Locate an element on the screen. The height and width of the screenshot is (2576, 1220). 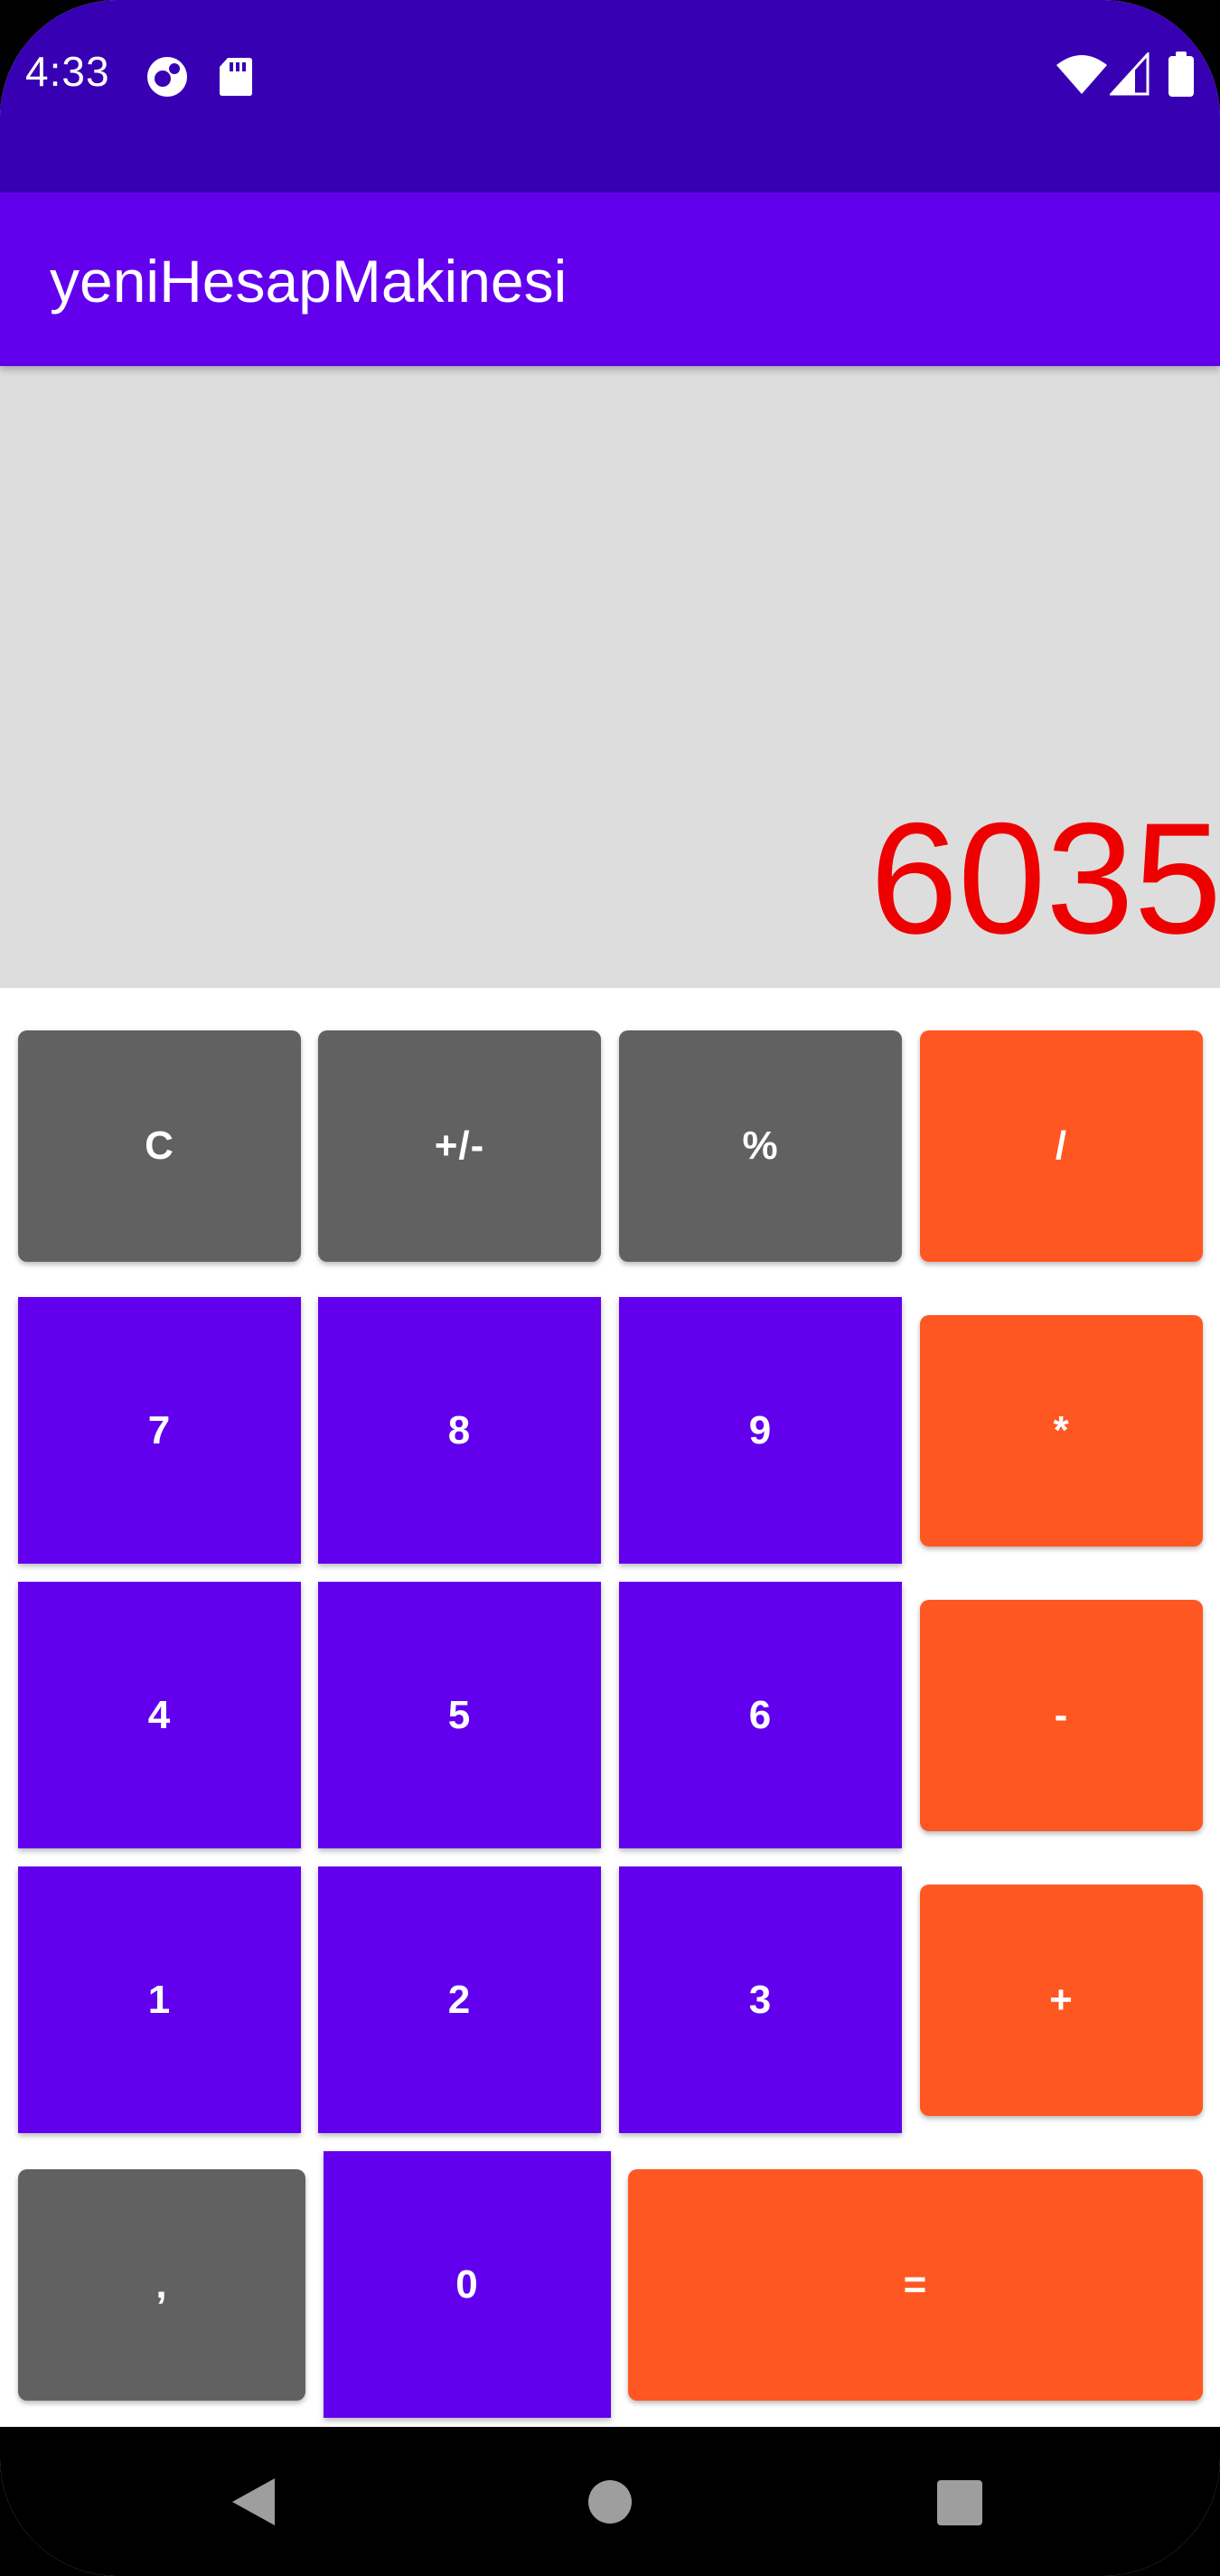
navigation-bar is located at coordinates (610, 2502).